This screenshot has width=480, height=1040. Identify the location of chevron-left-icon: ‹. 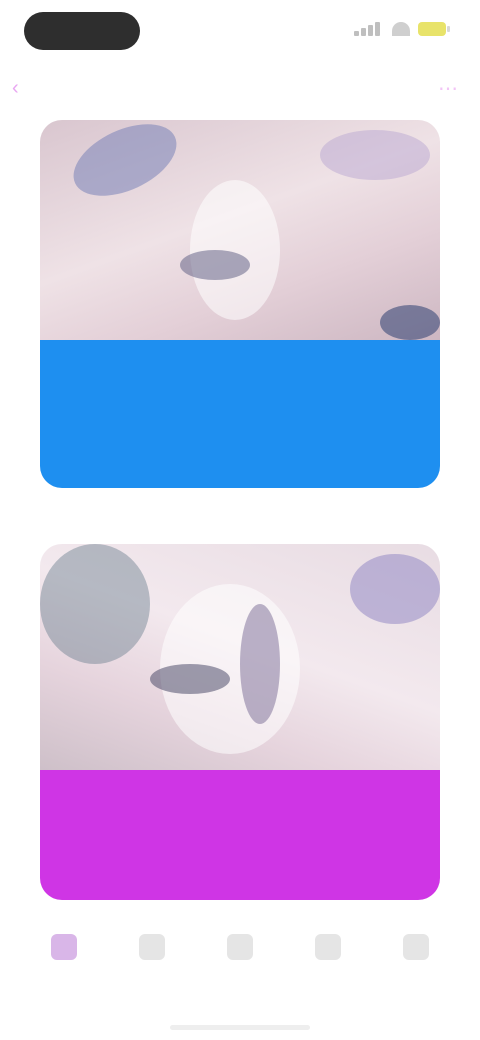
(15, 88).